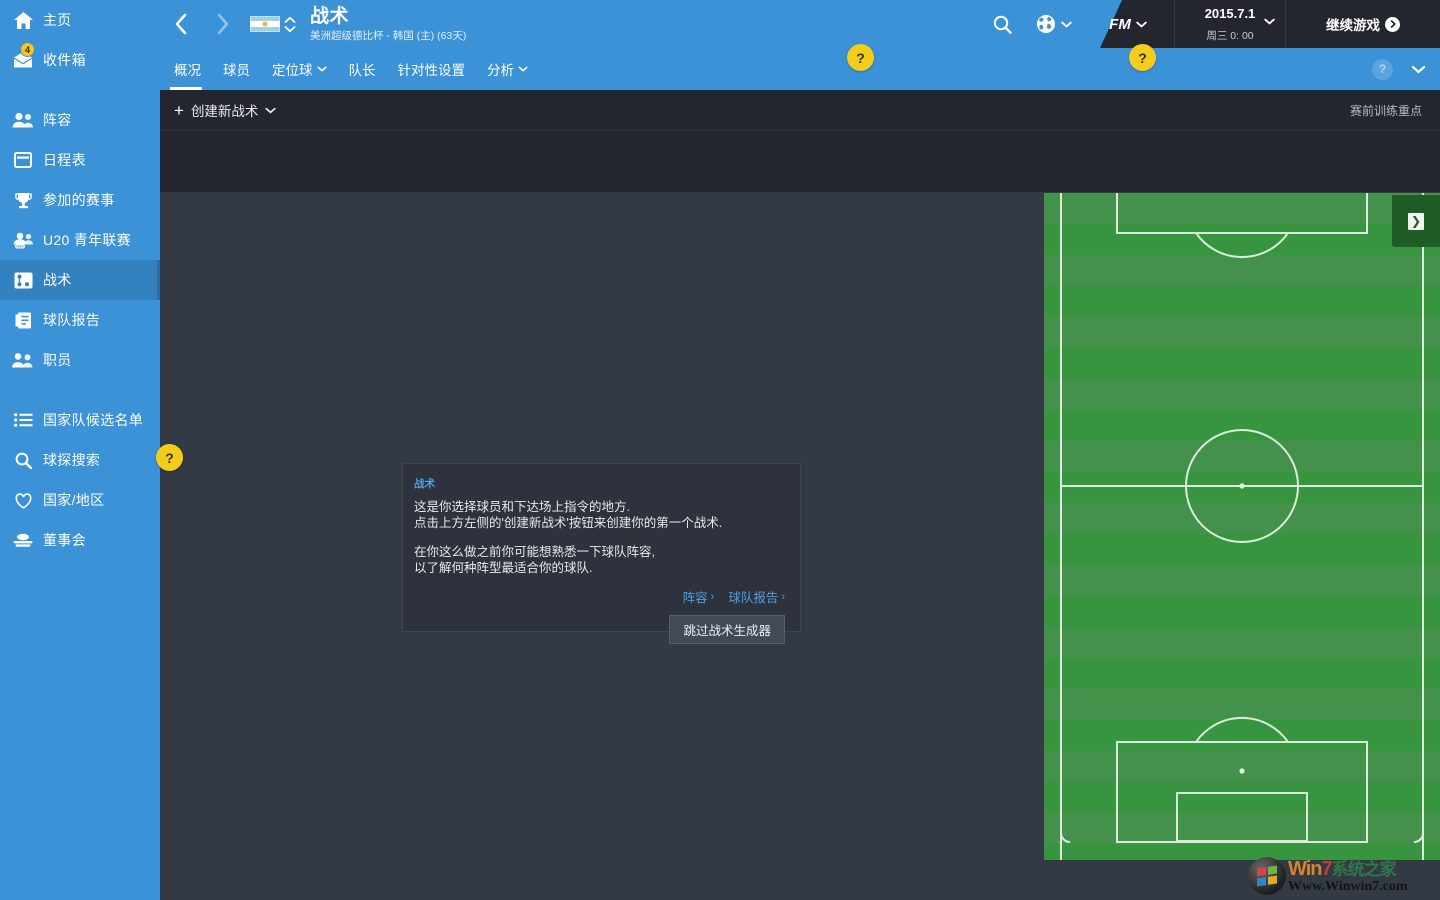  What do you see at coordinates (80, 390) in the screenshot?
I see `sidebar-divider` at bounding box center [80, 390].